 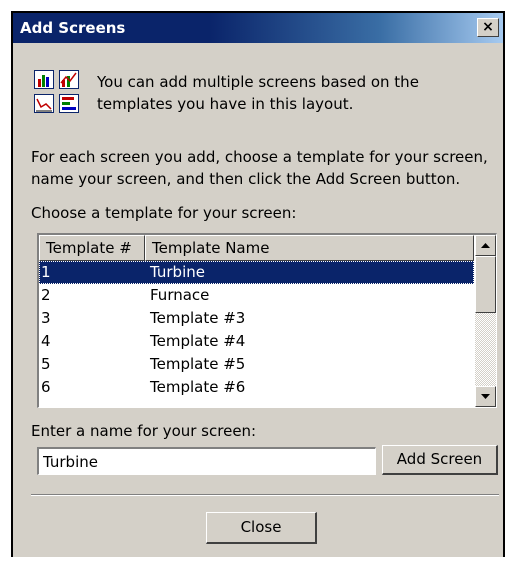 I want to click on template-number: 2, so click(x=46, y=295).